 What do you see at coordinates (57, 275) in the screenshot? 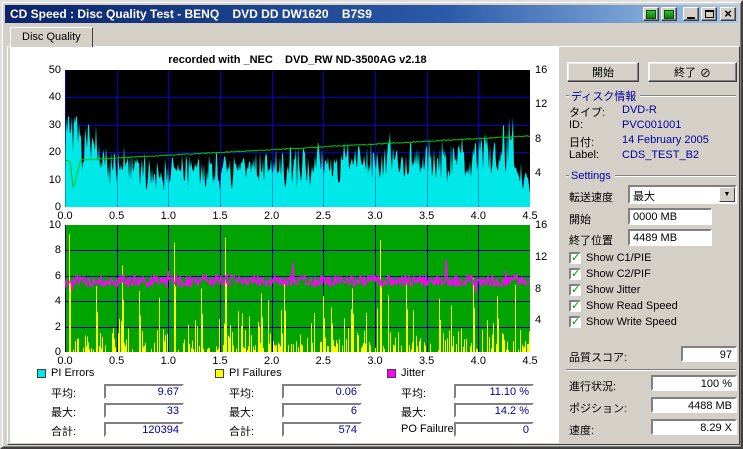
I see `tick-label: 6` at bounding box center [57, 275].